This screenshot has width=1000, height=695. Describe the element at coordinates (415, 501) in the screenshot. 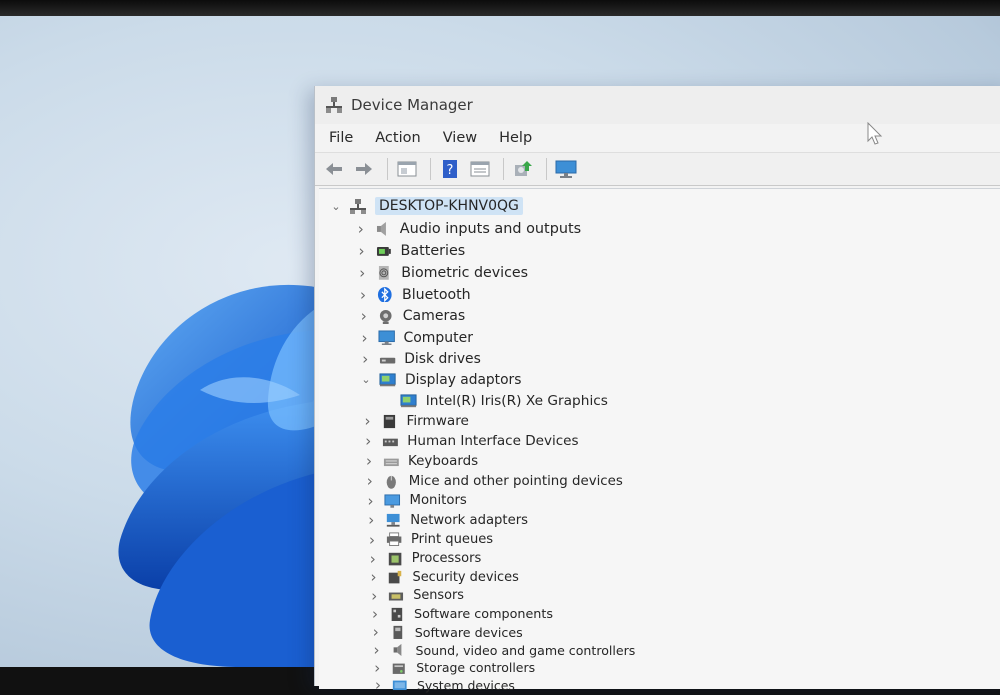

I see `tree-item: › Monitors` at that location.